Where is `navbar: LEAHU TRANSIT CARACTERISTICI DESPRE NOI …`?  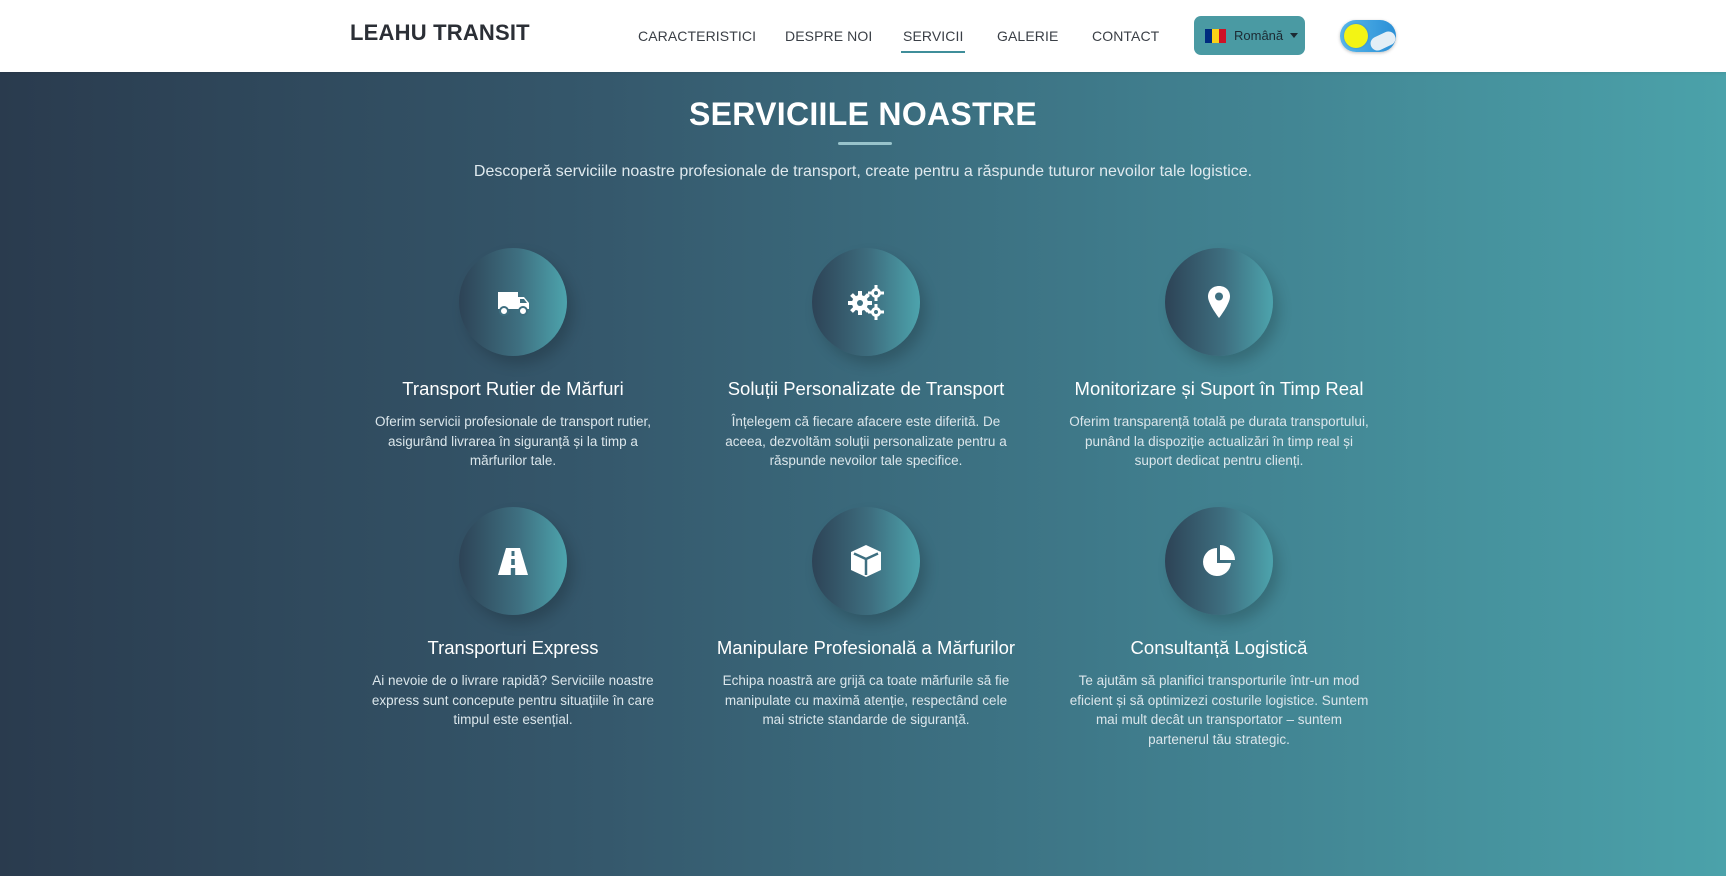 navbar: LEAHU TRANSIT CARACTERISTICI DESPRE NOI … is located at coordinates (863, 36).